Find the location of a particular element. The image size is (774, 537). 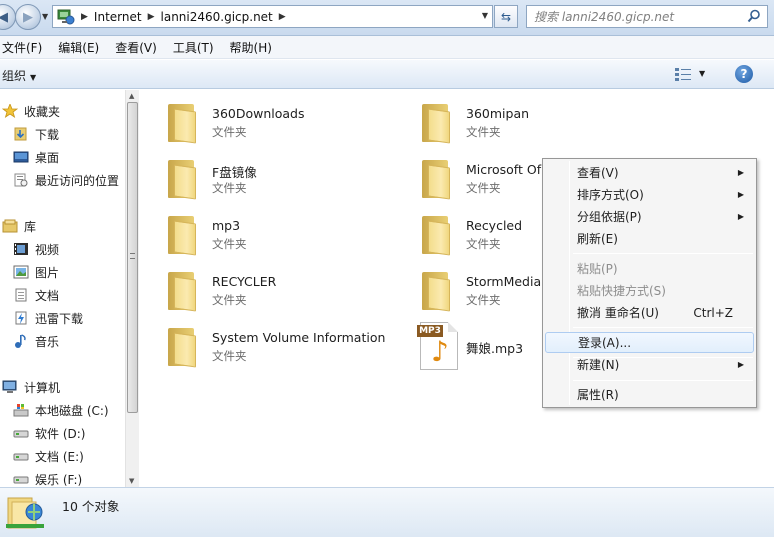

file-item-360downloads: 360Downloads 文件夹 is located at coordinates (282, 123).